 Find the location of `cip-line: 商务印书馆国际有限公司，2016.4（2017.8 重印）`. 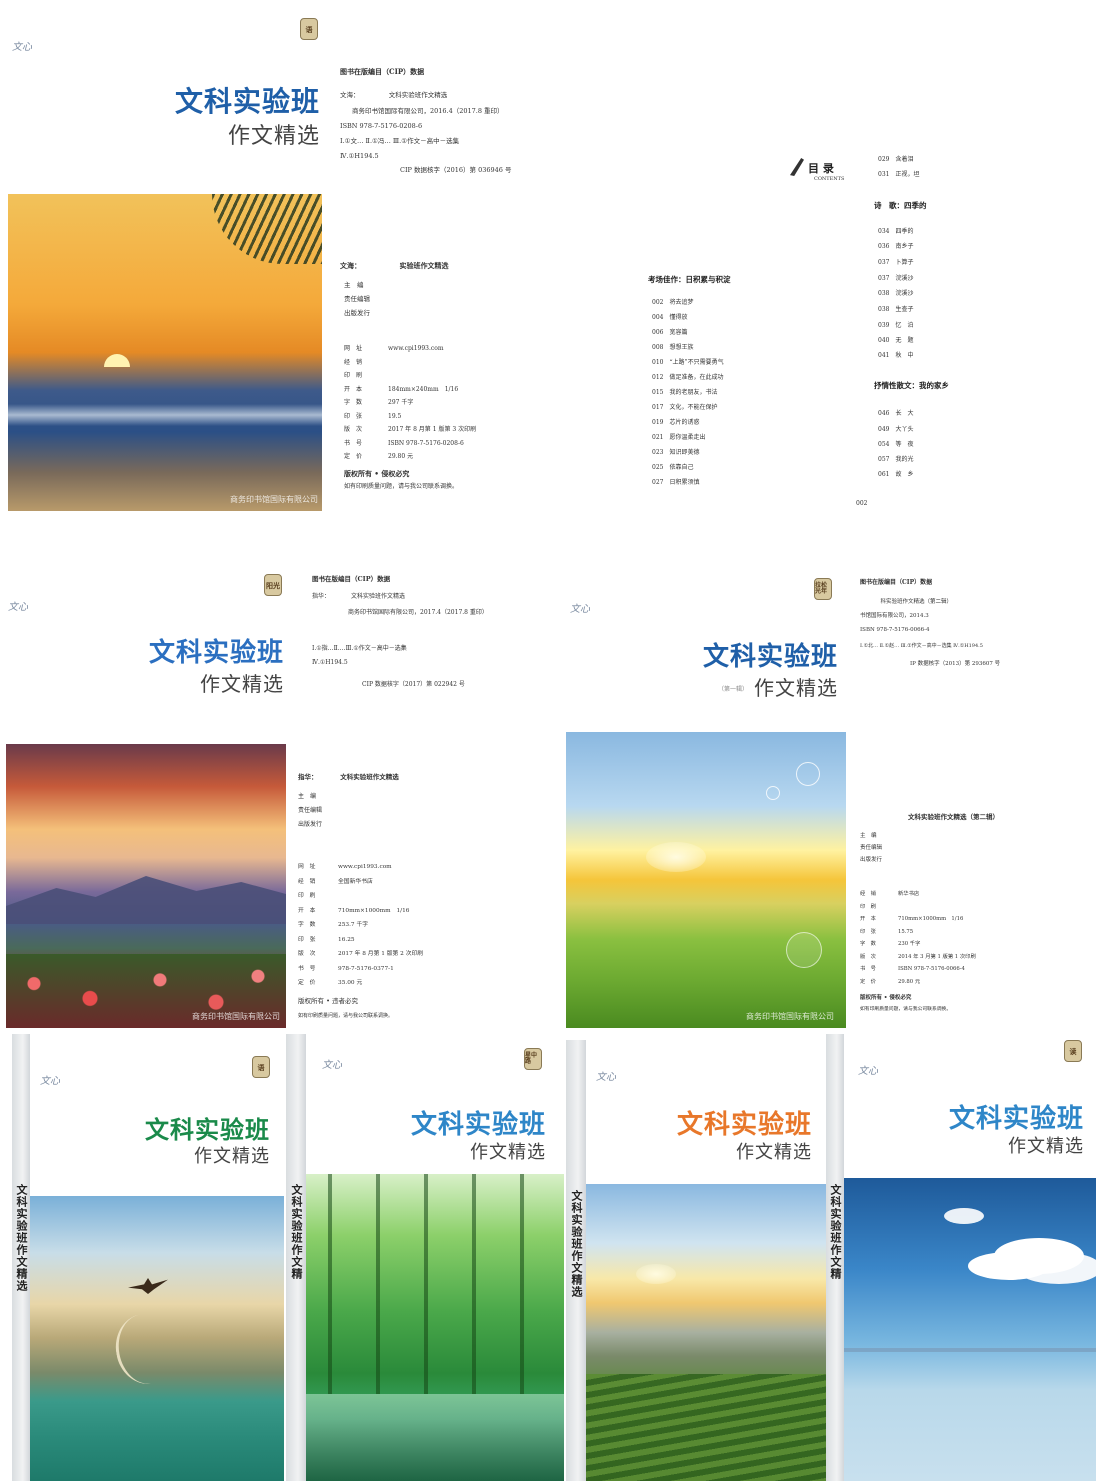

cip-line: 商务印书馆国际有限公司，2016.4（2017.8 重印） is located at coordinates (428, 111).